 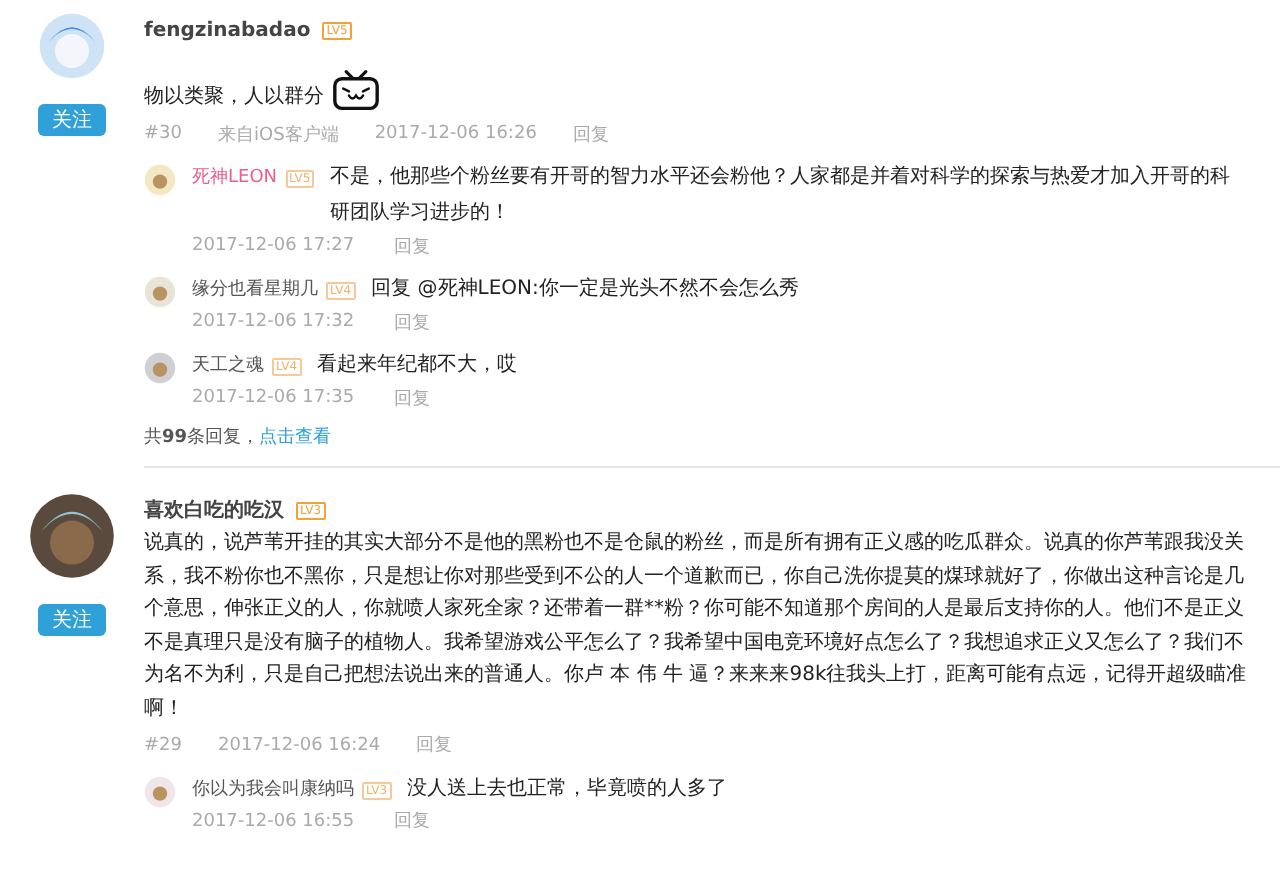 I want to click on view-replies-link: 点击查看, so click(x=295, y=438).